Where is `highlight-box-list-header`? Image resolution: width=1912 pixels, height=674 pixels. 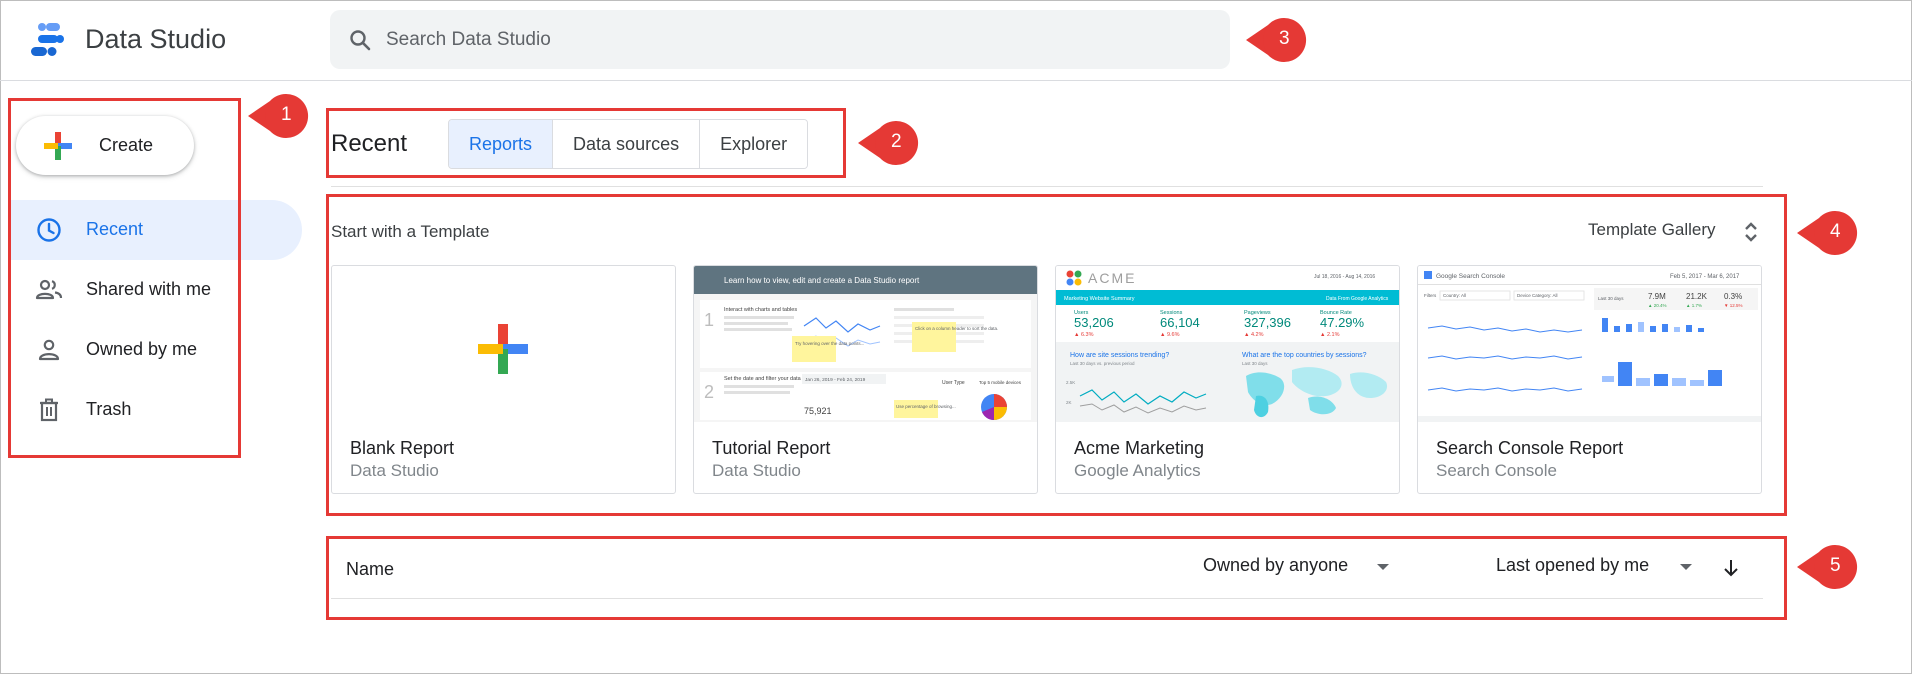 highlight-box-list-header is located at coordinates (1056, 578).